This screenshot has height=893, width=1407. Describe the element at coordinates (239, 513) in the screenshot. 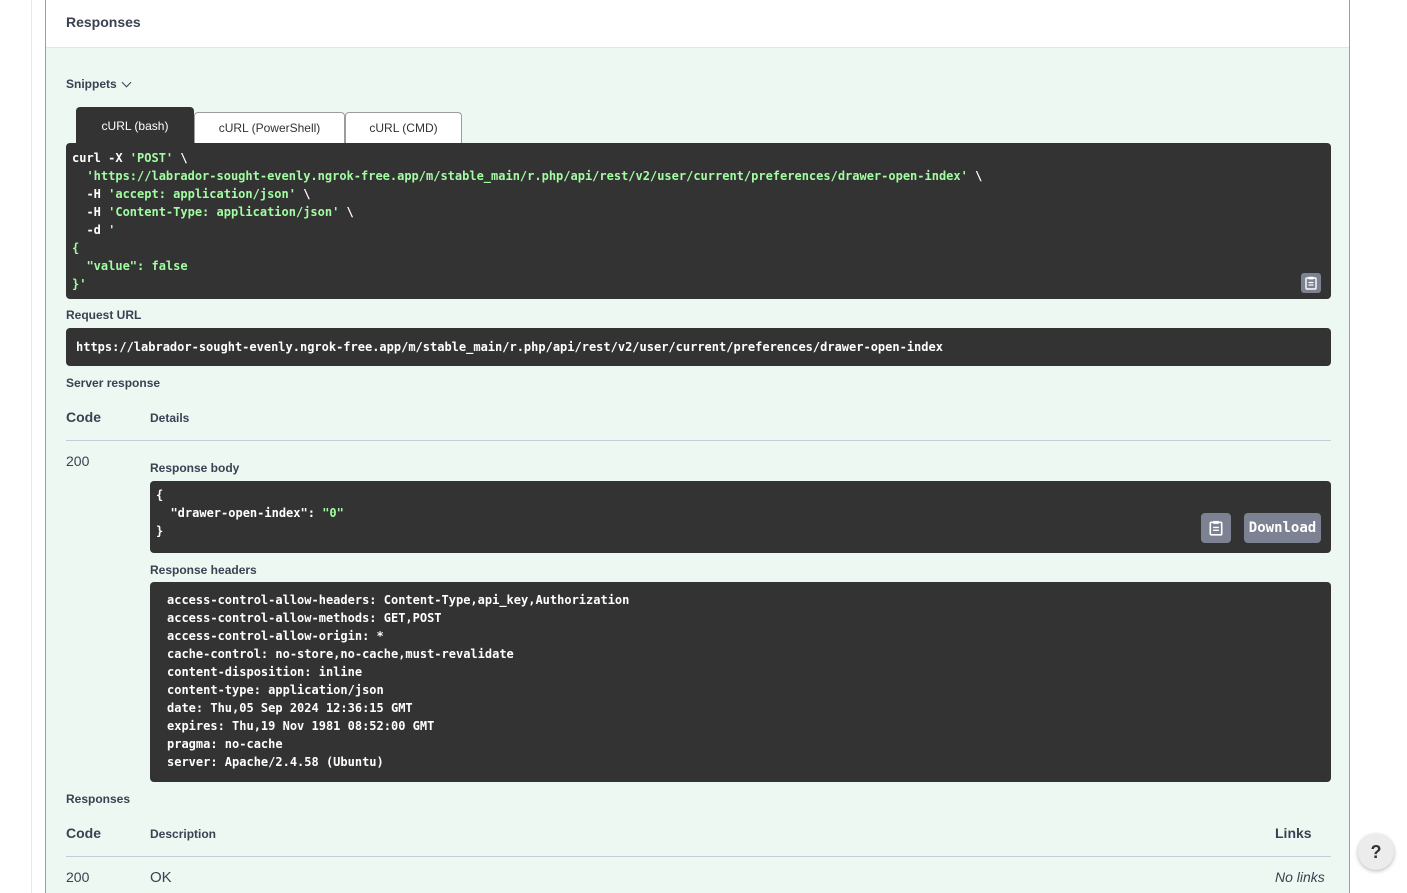

I see `response-body-key: "drawer-open-index"` at that location.